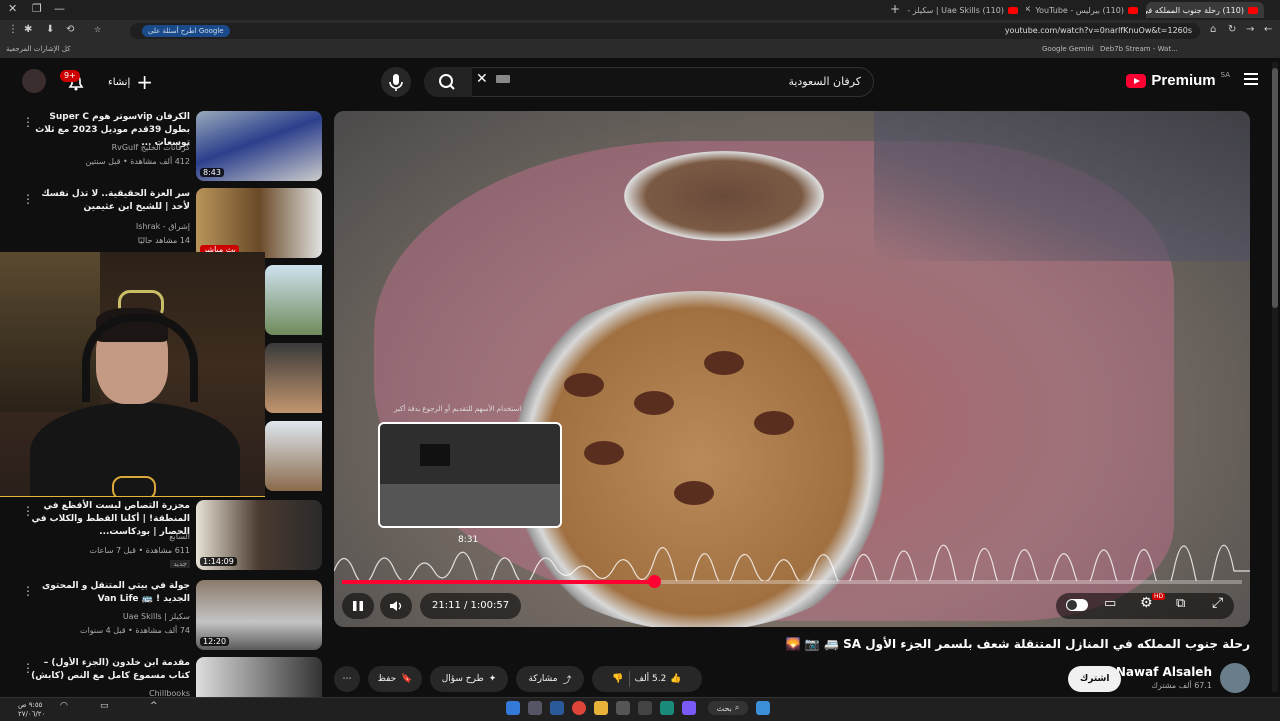 This screenshot has width=1280, height=721. What do you see at coordinates (469, 679) in the screenshot?
I see `ask-button: ✦ طرح سؤال` at bounding box center [469, 679].